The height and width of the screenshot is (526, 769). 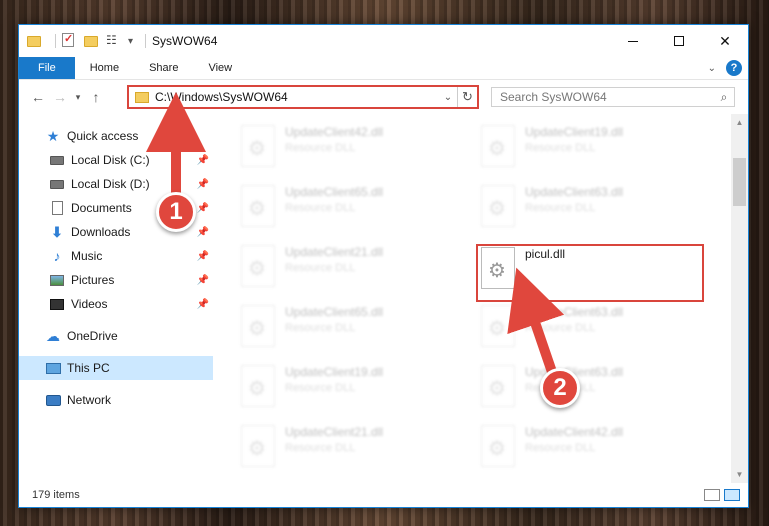 What do you see at coordinates (110, 160) in the screenshot?
I see `sidebar-item-label: Local Disk (C:)` at bounding box center [110, 160].